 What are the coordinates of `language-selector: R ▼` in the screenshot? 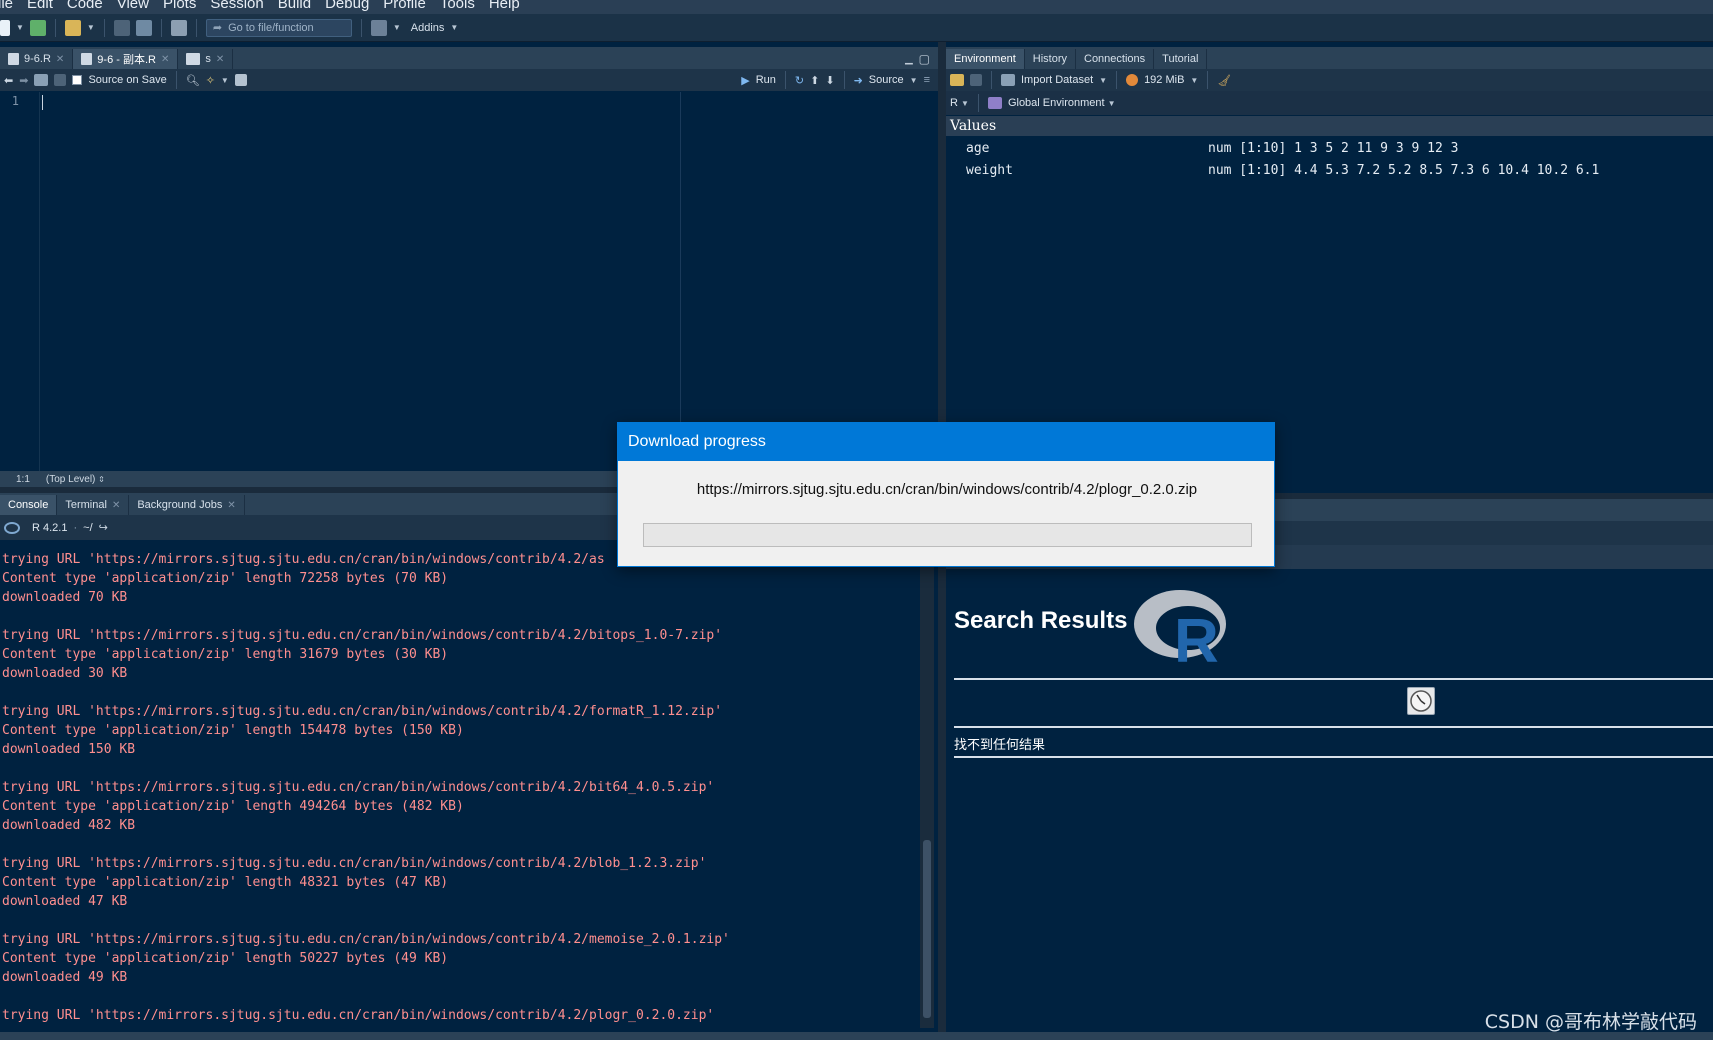 It's located at (959, 103).